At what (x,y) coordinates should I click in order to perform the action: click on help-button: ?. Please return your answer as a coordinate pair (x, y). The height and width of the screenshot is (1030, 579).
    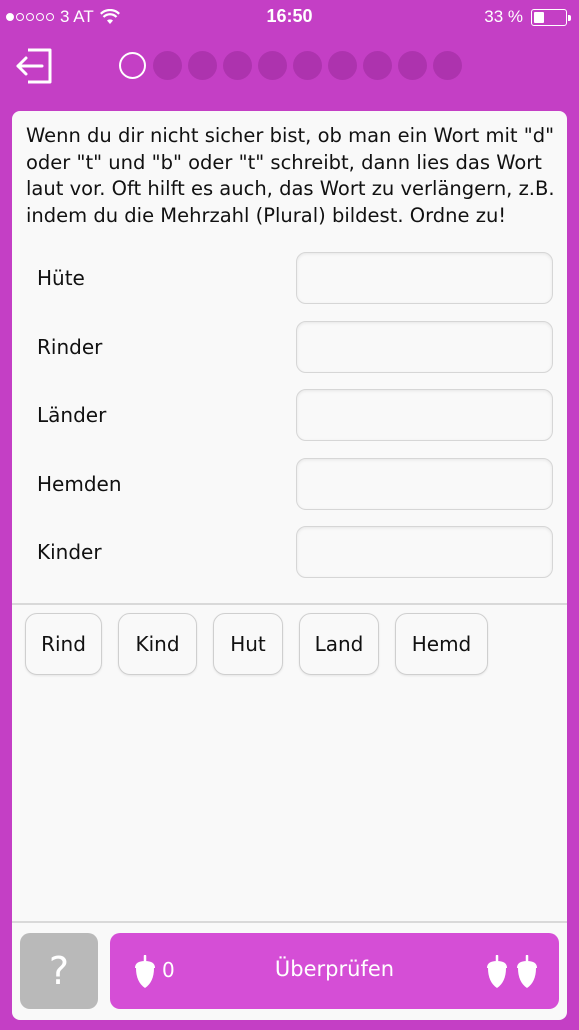
    Looking at the image, I should click on (59, 971).